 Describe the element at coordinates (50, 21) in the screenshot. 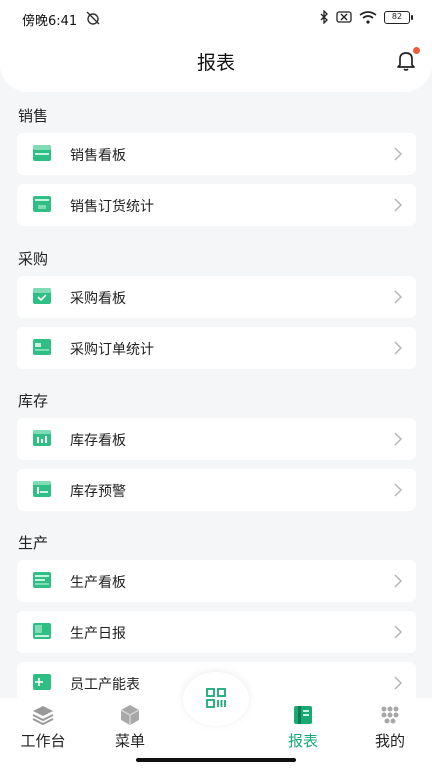

I see `status-time: 傍晚6:41` at that location.